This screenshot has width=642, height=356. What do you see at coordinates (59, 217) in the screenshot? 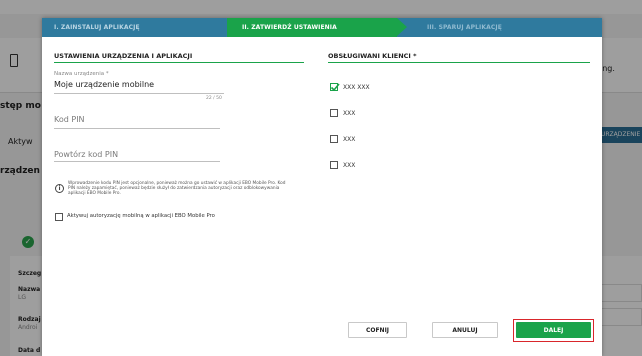
I see `activate-mobile-auth-checkbox` at bounding box center [59, 217].